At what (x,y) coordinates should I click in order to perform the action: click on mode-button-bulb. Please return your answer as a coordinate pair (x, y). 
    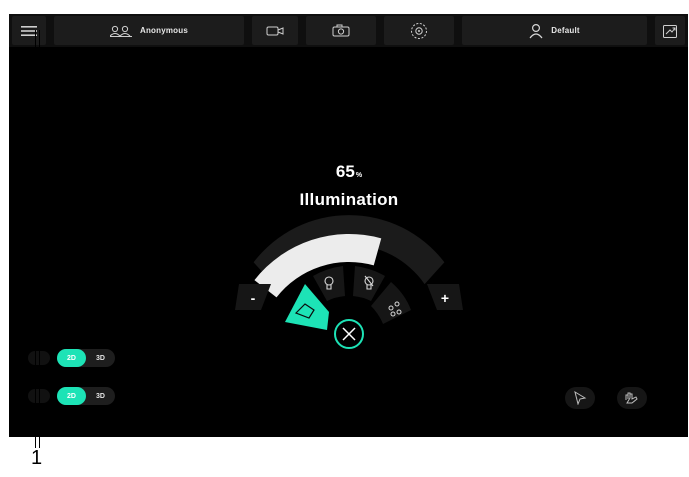
    Looking at the image, I should click on (329, 283).